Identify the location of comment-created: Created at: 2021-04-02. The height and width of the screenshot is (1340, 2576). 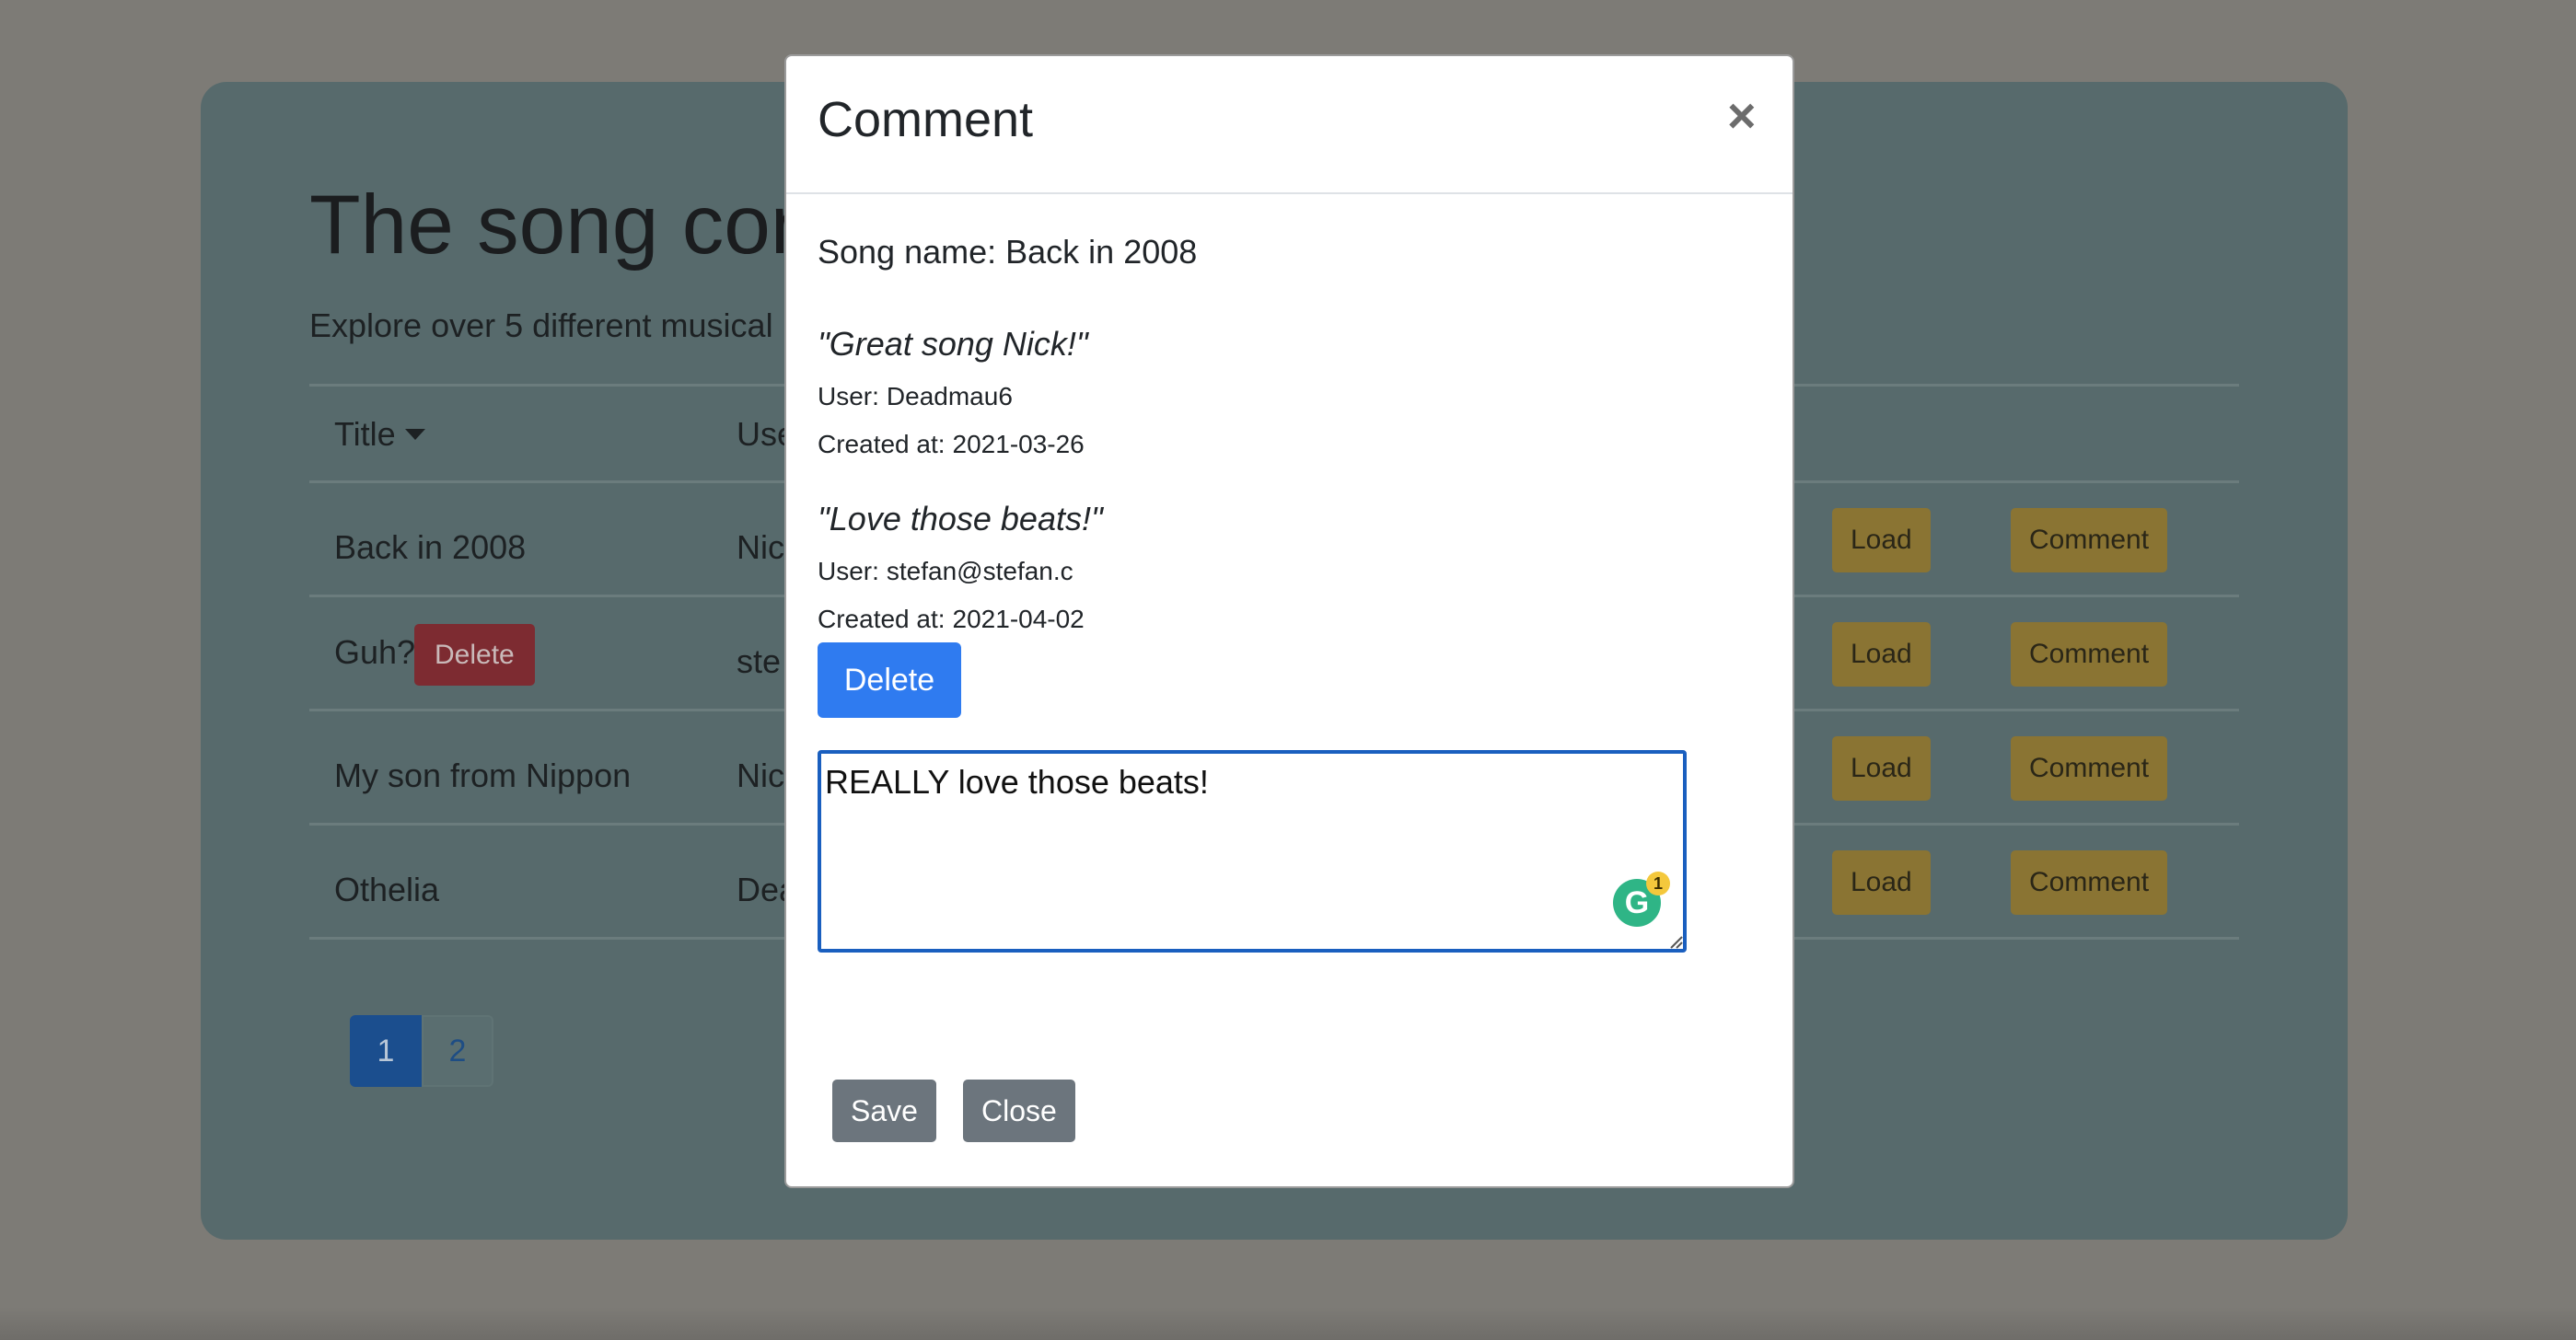
(951, 619).